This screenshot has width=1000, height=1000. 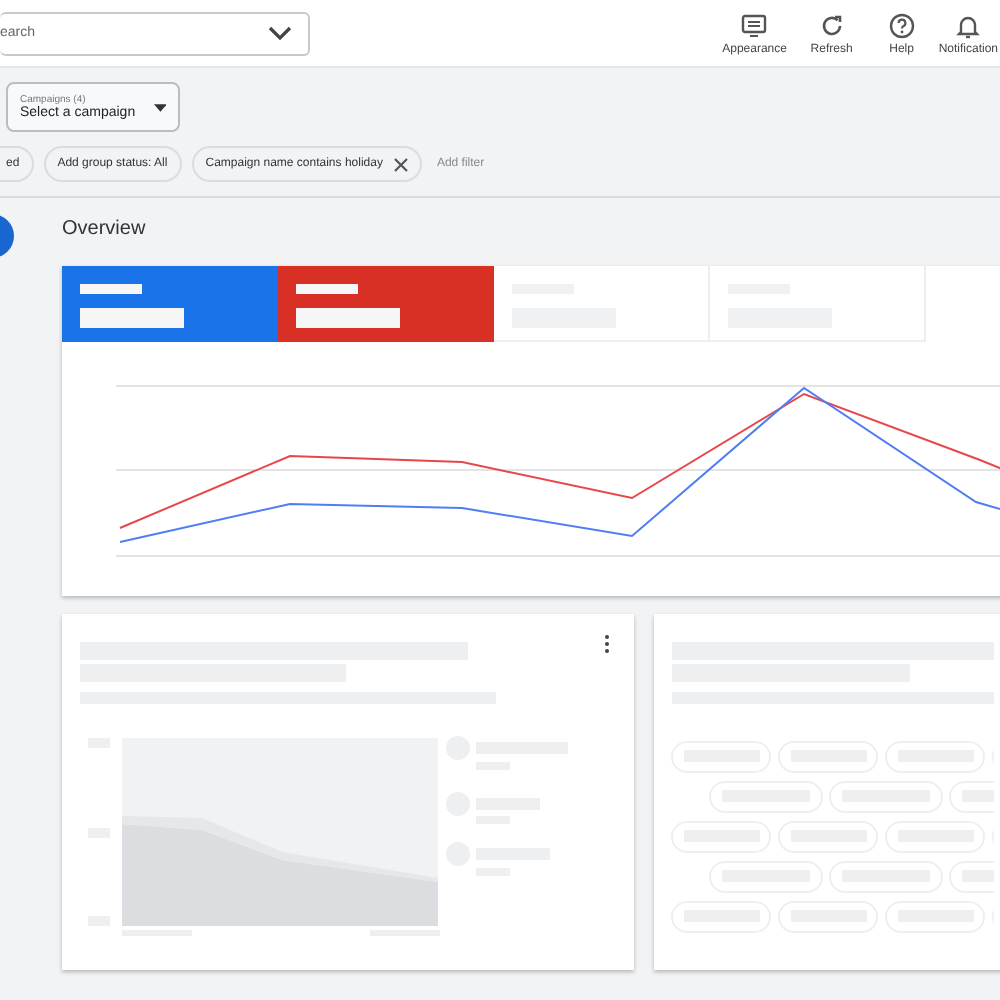 I want to click on close-icon, so click(x=401, y=164).